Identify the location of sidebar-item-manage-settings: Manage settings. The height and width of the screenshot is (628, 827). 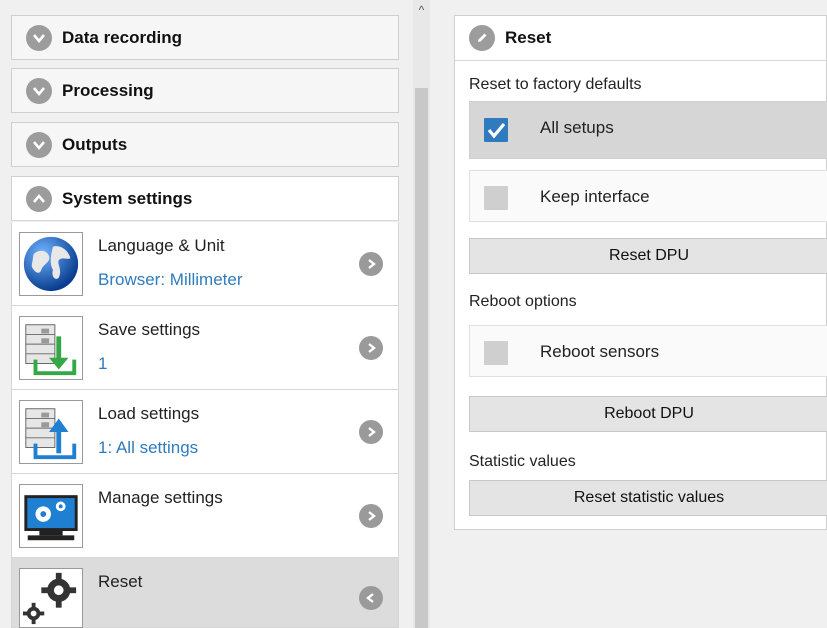
(205, 516).